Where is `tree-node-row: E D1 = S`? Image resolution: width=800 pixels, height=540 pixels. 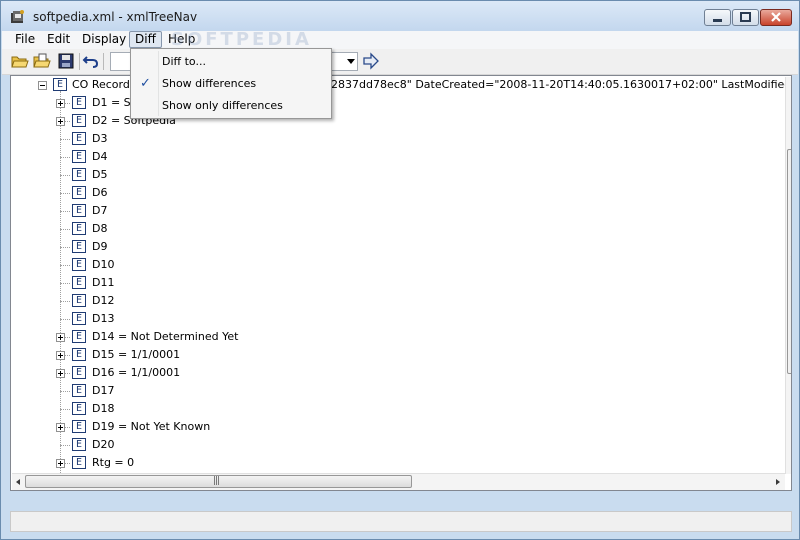 tree-node-row: E D1 = S is located at coordinates (396, 103).